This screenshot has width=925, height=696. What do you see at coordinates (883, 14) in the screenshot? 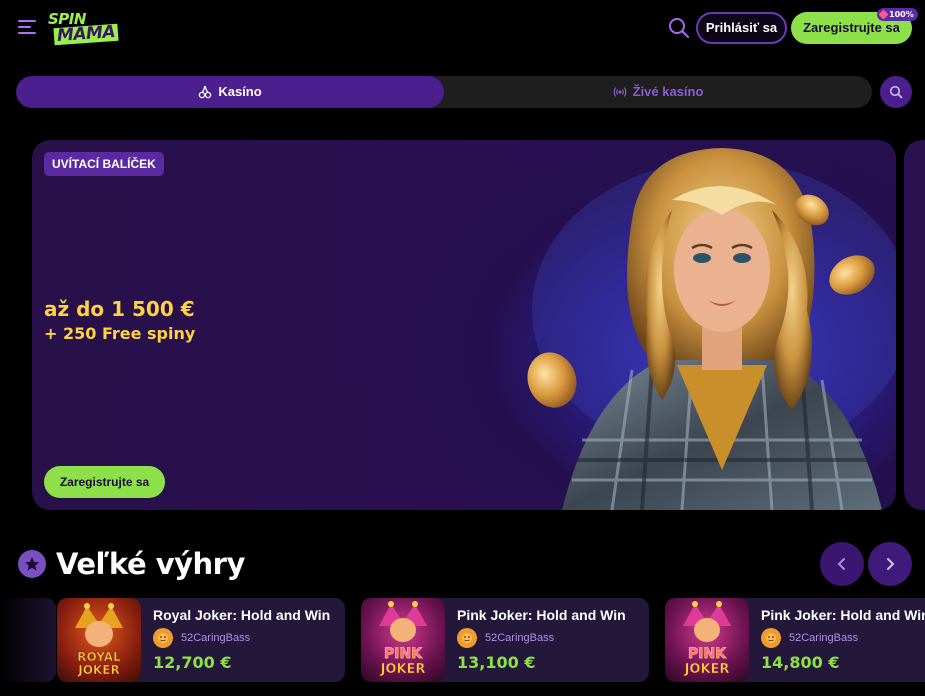
I see `gem-icon` at bounding box center [883, 14].